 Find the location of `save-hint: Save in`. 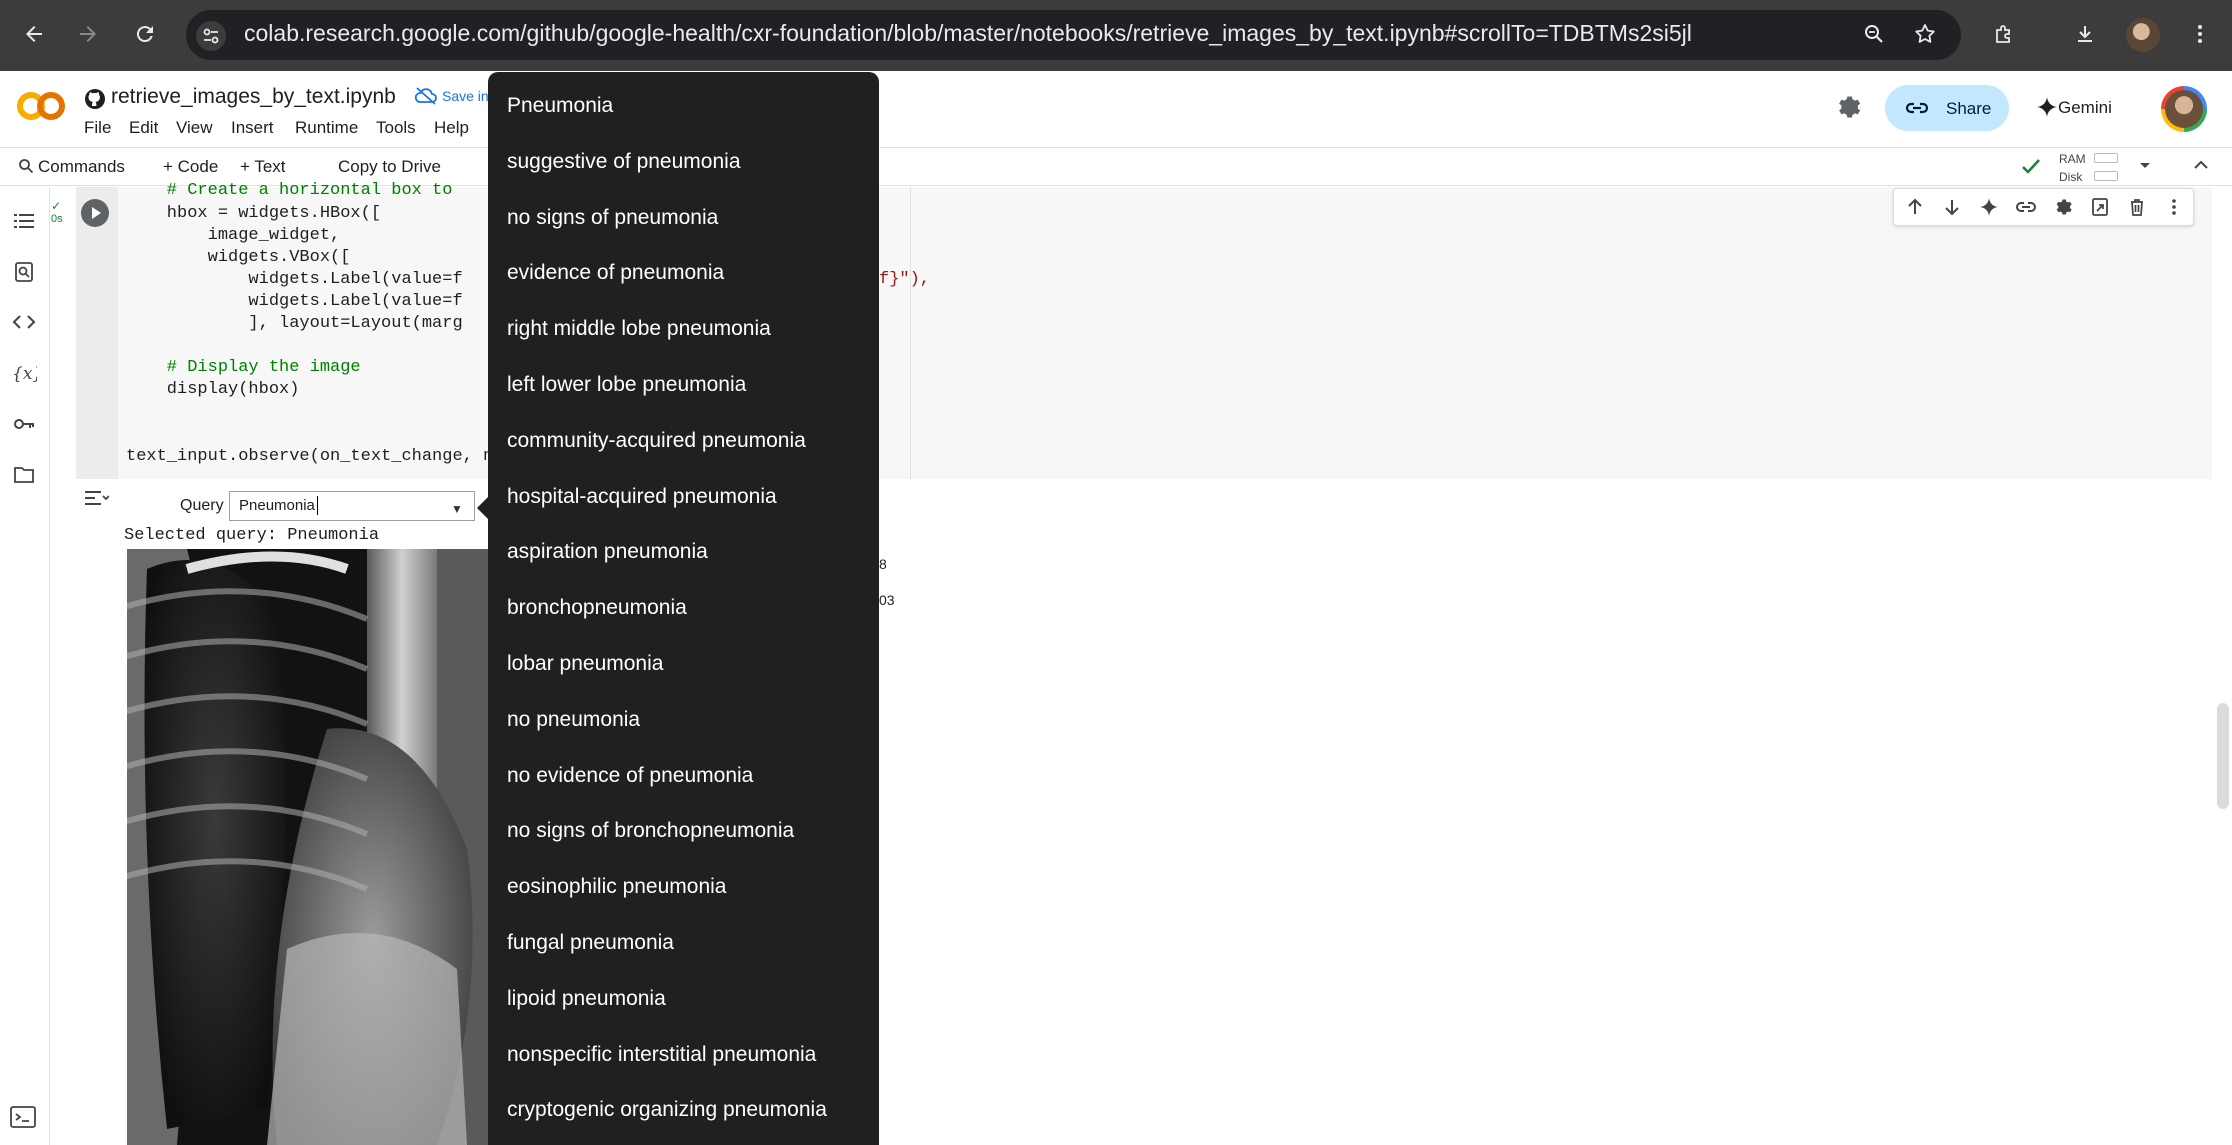

save-hint: Save in is located at coordinates (465, 96).